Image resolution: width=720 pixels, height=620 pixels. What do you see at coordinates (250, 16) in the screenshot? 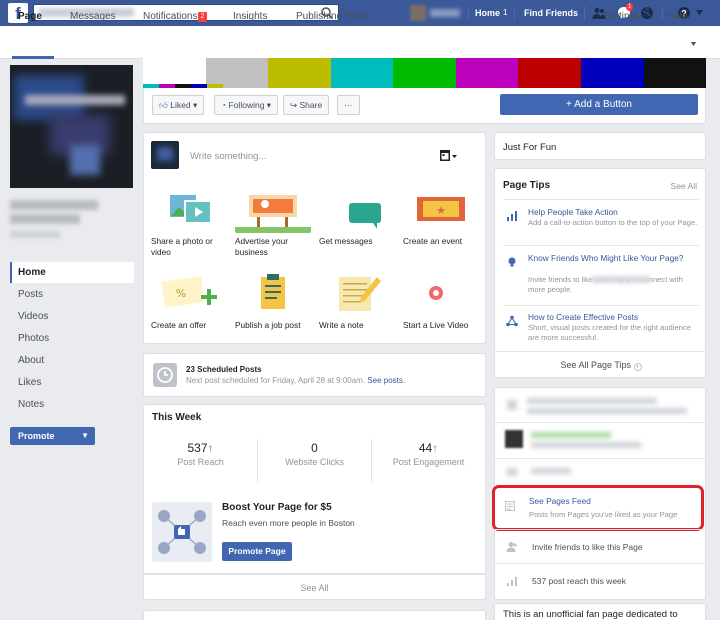
I see `tab-insights: Insights` at bounding box center [250, 16].